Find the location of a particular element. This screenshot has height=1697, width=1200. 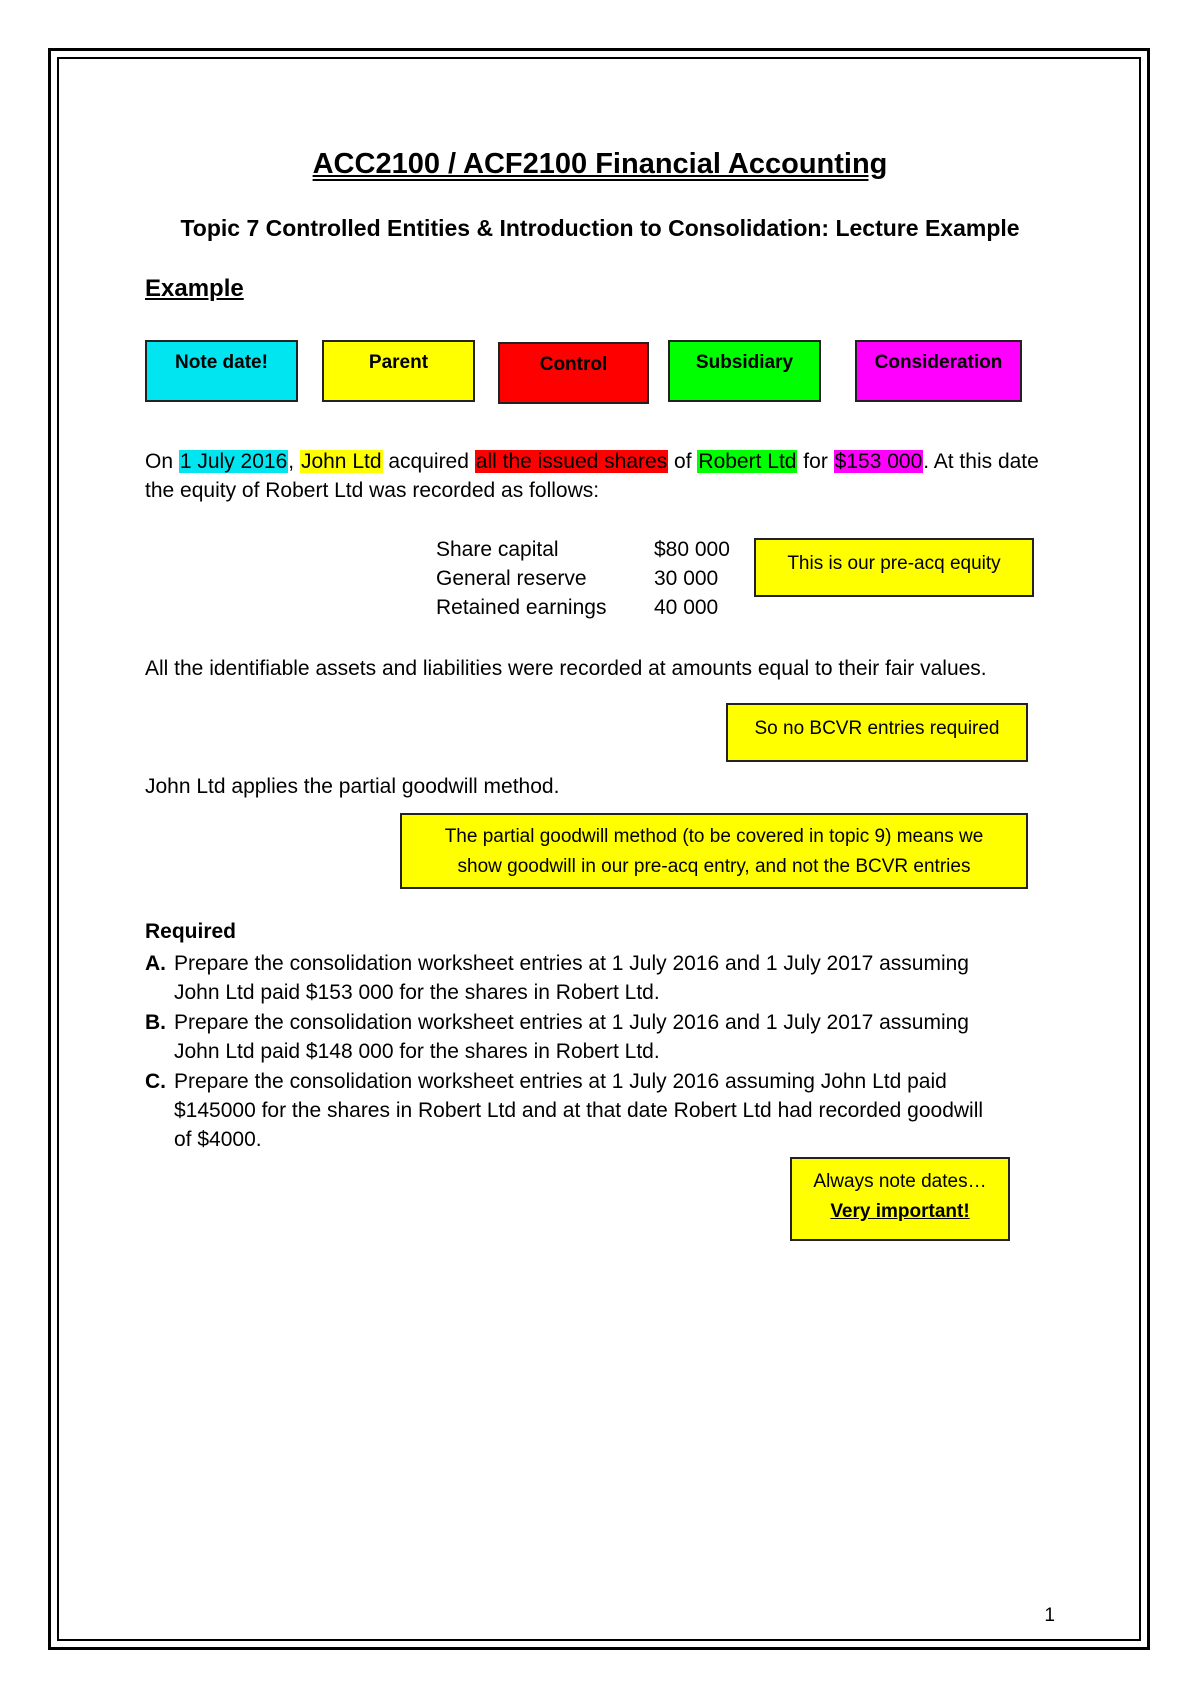

equity-row: General reserve 30 000 is located at coordinates (583, 578).